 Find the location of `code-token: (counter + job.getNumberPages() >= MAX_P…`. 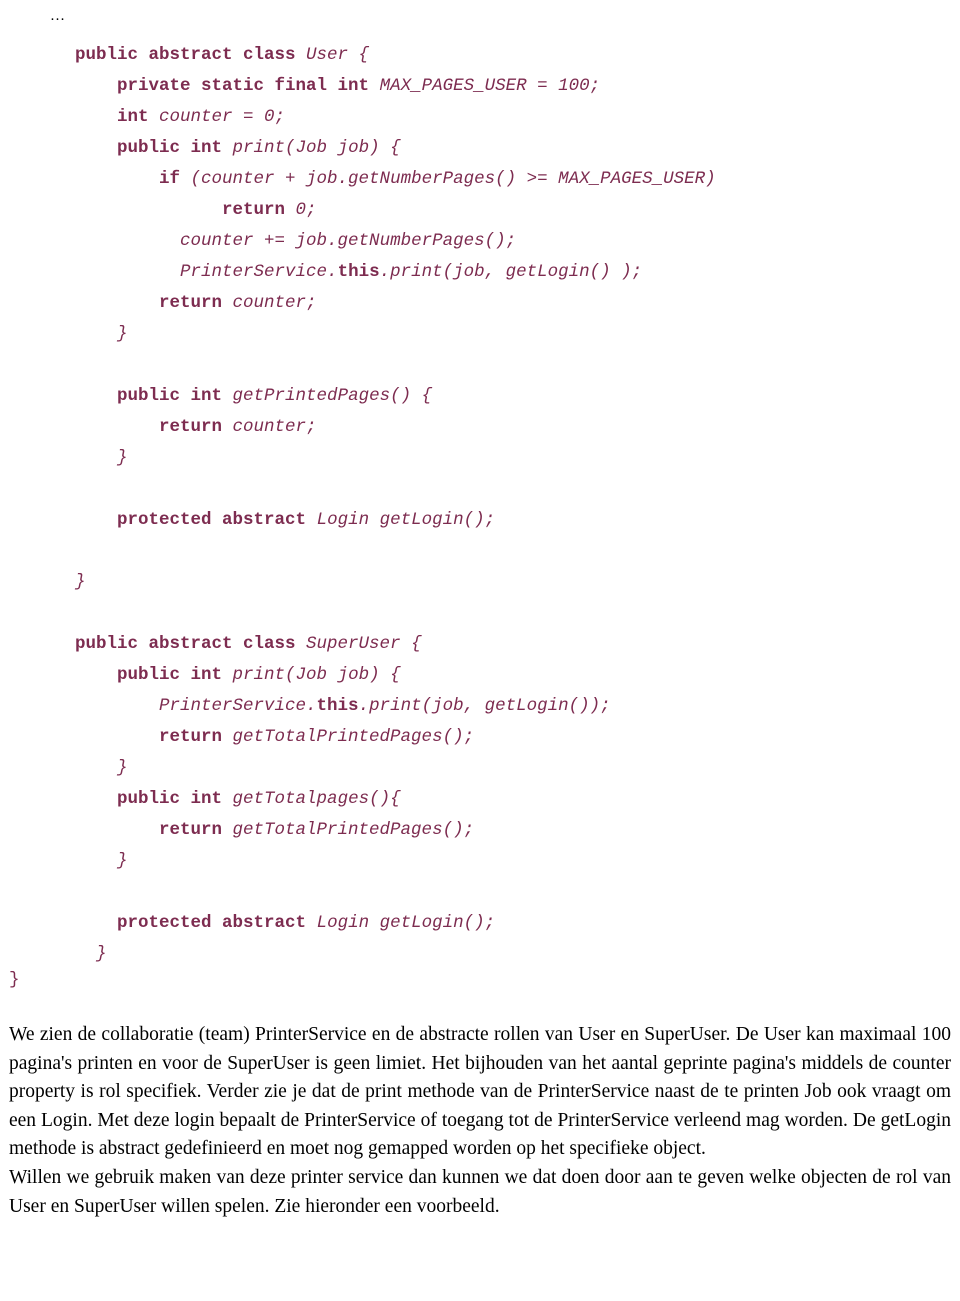

code-token: (counter + job.getNumberPages() >= MAX_P… is located at coordinates (453, 179).